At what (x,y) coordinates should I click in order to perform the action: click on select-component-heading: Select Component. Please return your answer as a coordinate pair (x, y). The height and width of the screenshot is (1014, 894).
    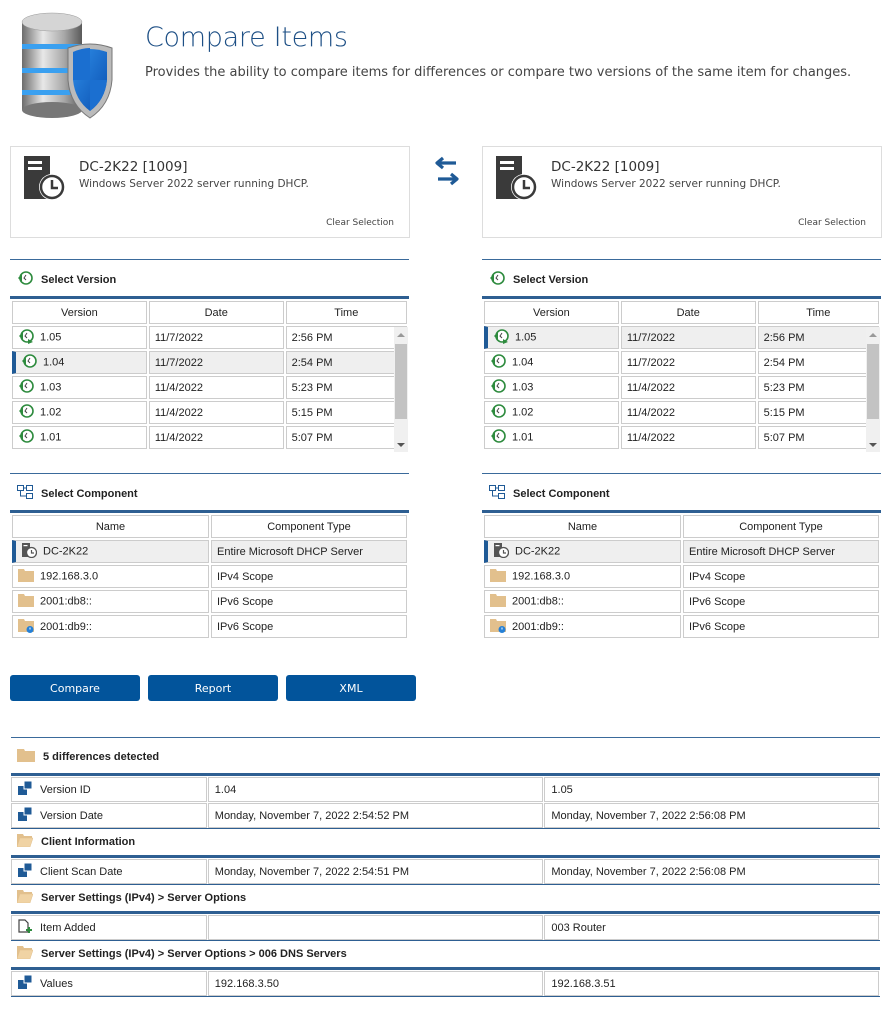
    Looking at the image, I should click on (77, 493).